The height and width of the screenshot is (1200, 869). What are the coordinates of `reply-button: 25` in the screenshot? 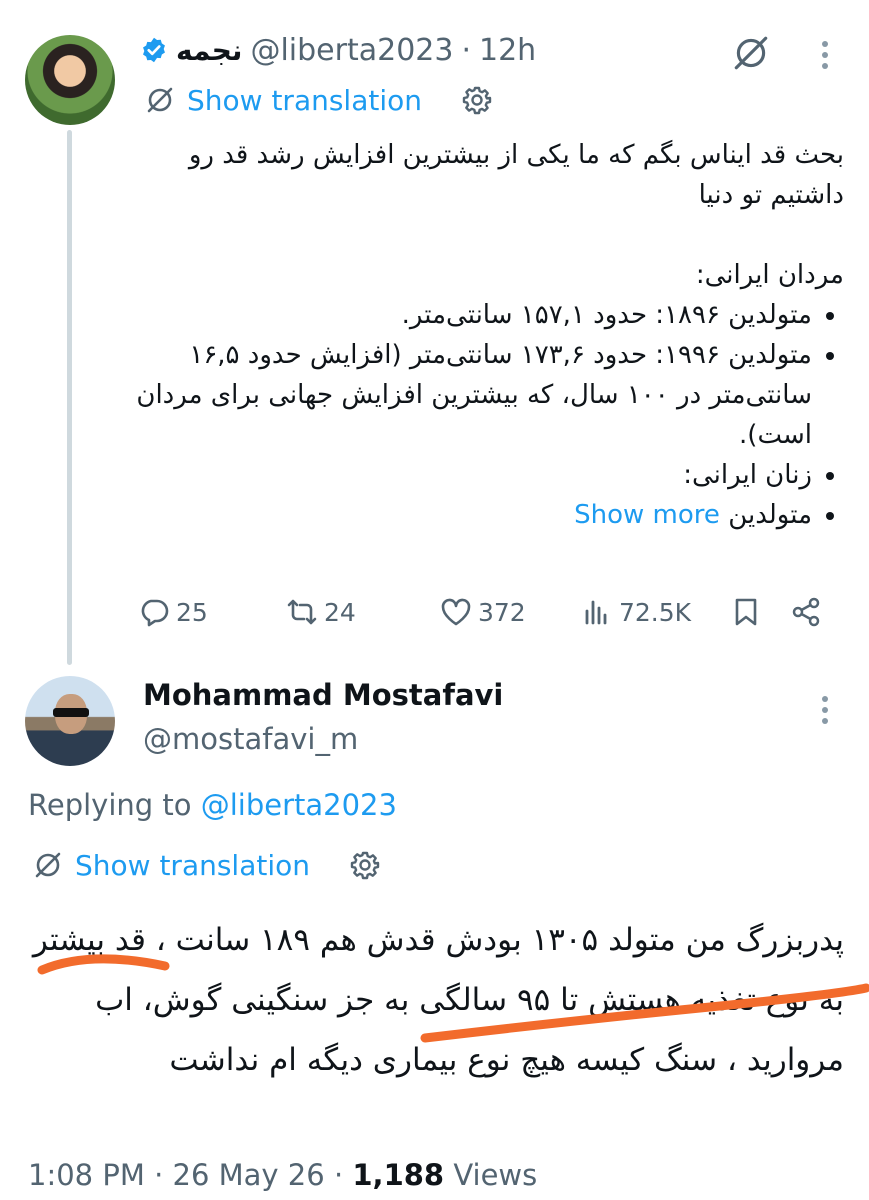 It's located at (173, 612).